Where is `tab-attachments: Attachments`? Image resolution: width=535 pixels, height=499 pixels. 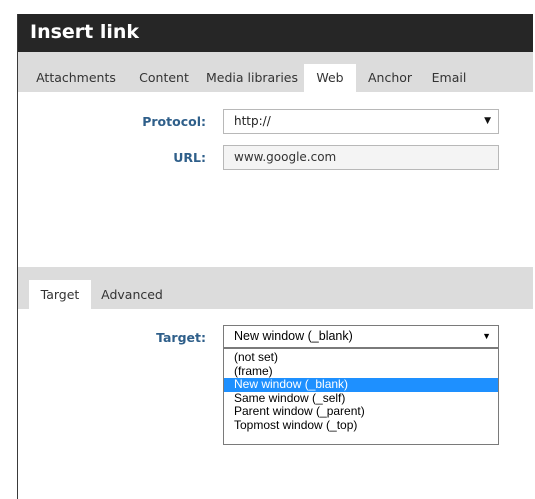 tab-attachments: Attachments is located at coordinates (76, 78).